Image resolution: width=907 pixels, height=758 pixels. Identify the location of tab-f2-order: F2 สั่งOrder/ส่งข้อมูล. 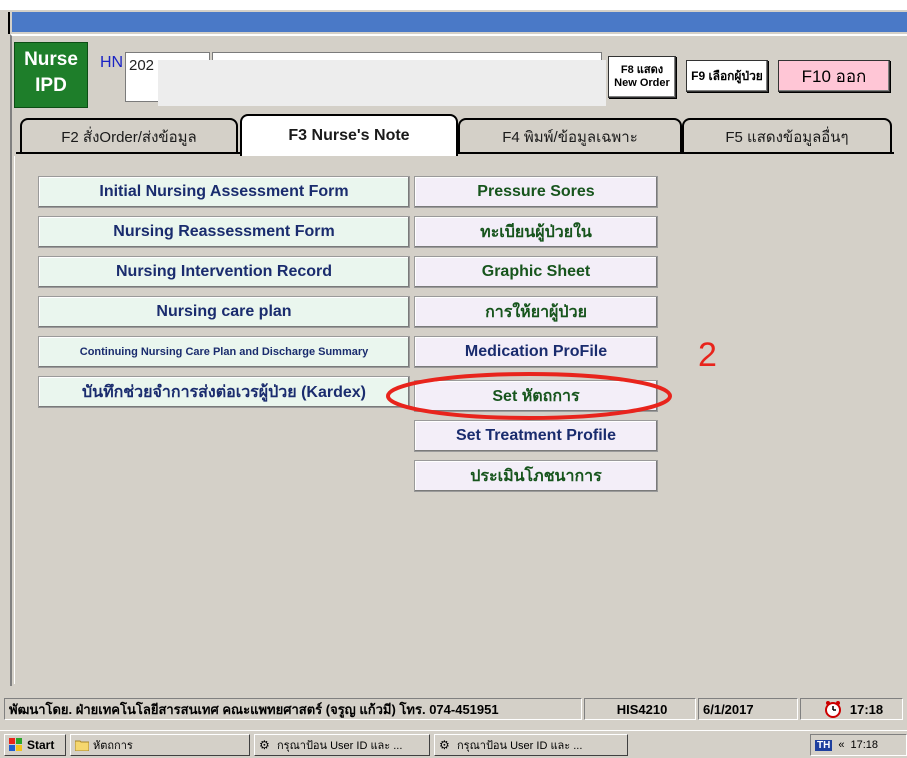
(129, 136).